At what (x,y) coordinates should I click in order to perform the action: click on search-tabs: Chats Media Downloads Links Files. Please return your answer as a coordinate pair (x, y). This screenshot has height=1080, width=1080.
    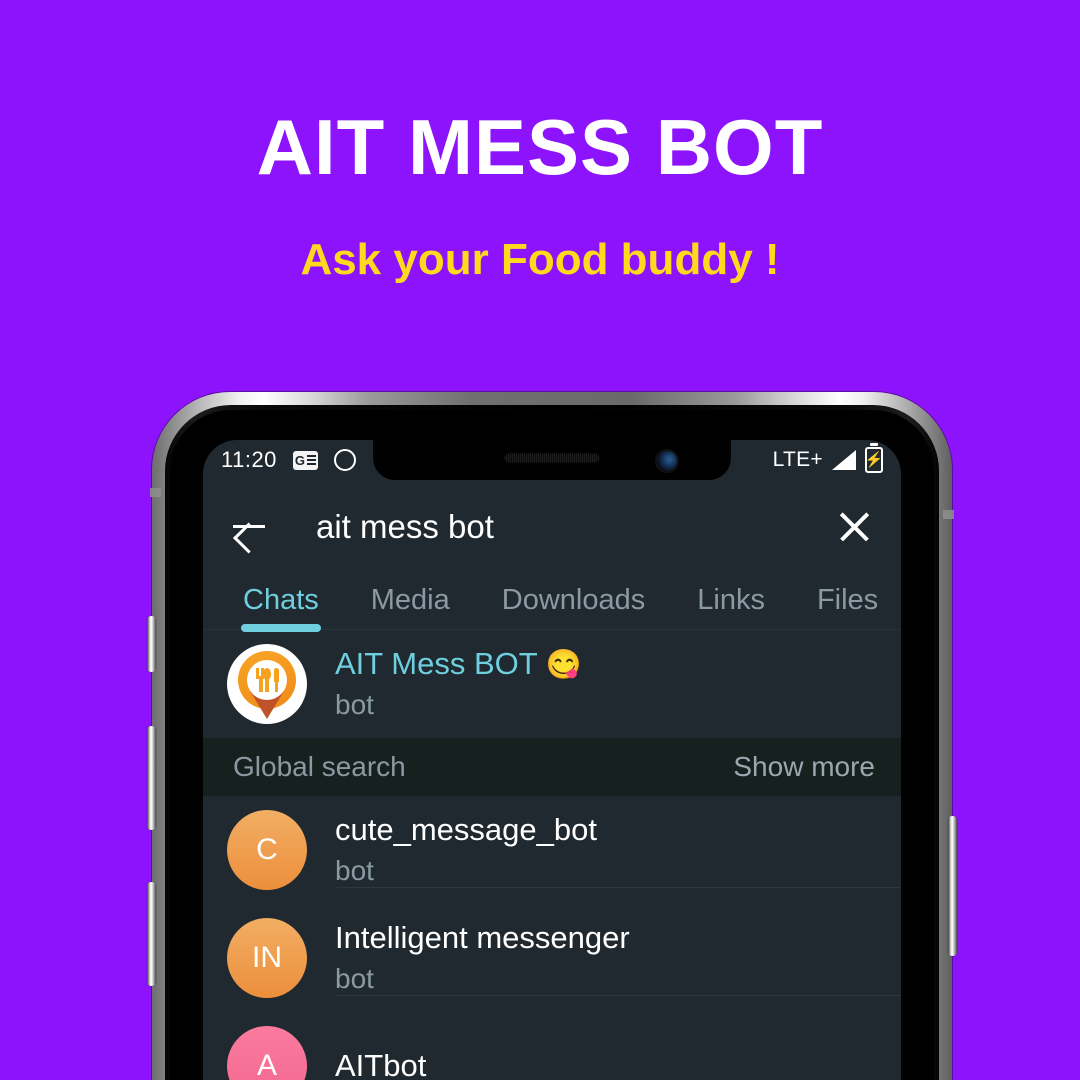
    Looking at the image, I should click on (552, 602).